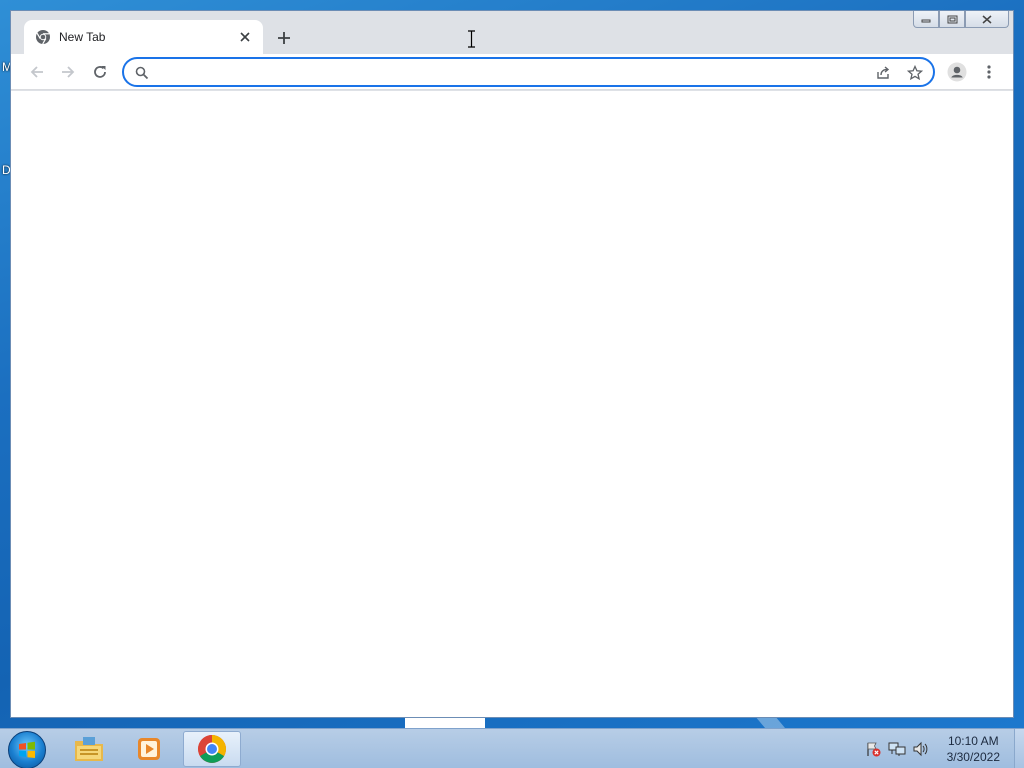  I want to click on arrow-left-icon, so click(36, 72).